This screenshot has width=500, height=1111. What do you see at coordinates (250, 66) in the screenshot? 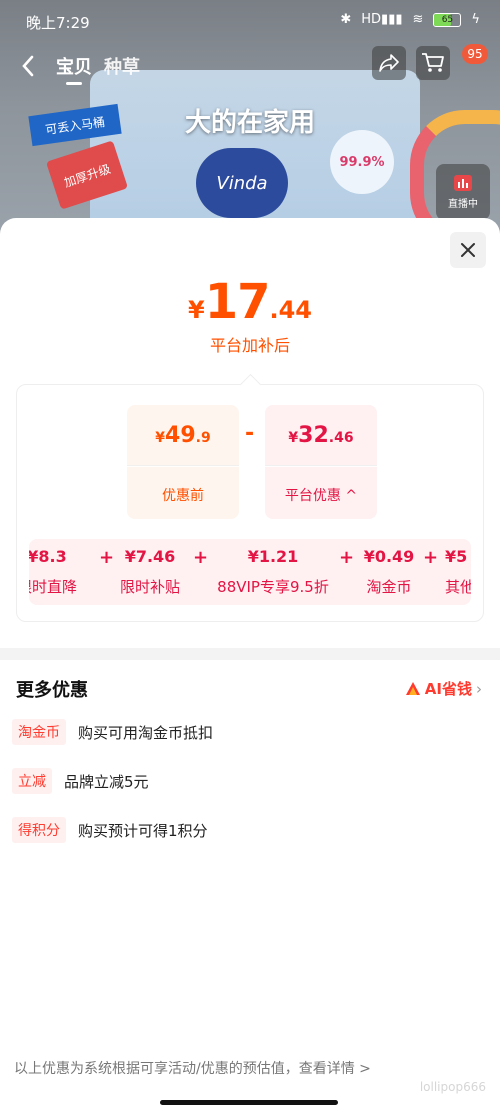
I see `top-nav: 宝贝 种草 95` at bounding box center [250, 66].